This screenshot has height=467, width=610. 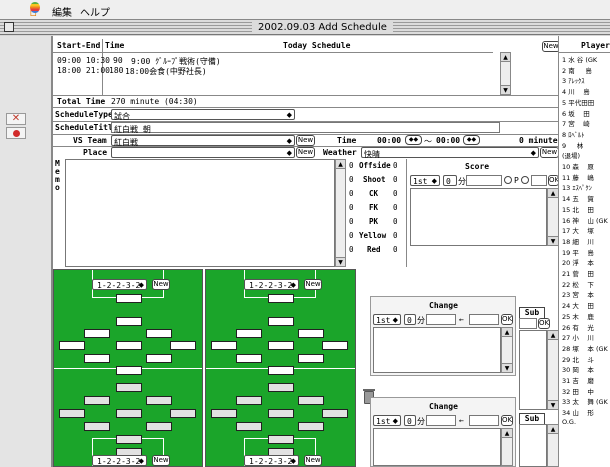 What do you see at coordinates (387, 420) in the screenshot?
I see `change-half-select-lower: 1st ◆` at bounding box center [387, 420].